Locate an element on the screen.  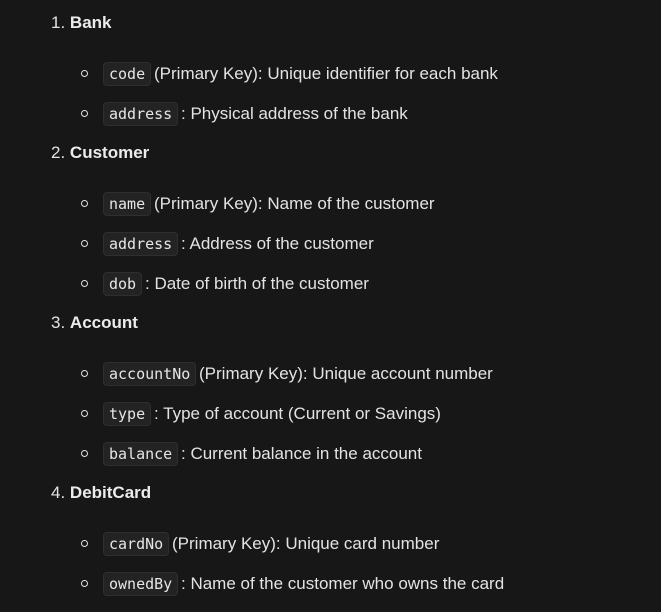
field-code: type is located at coordinates (127, 414).